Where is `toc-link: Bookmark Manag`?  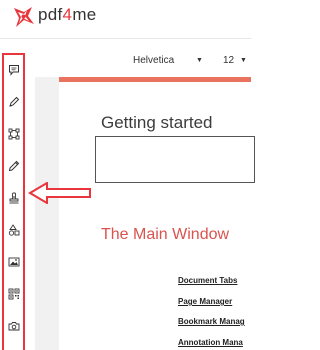 toc-link: Bookmark Manag is located at coordinates (211, 321).